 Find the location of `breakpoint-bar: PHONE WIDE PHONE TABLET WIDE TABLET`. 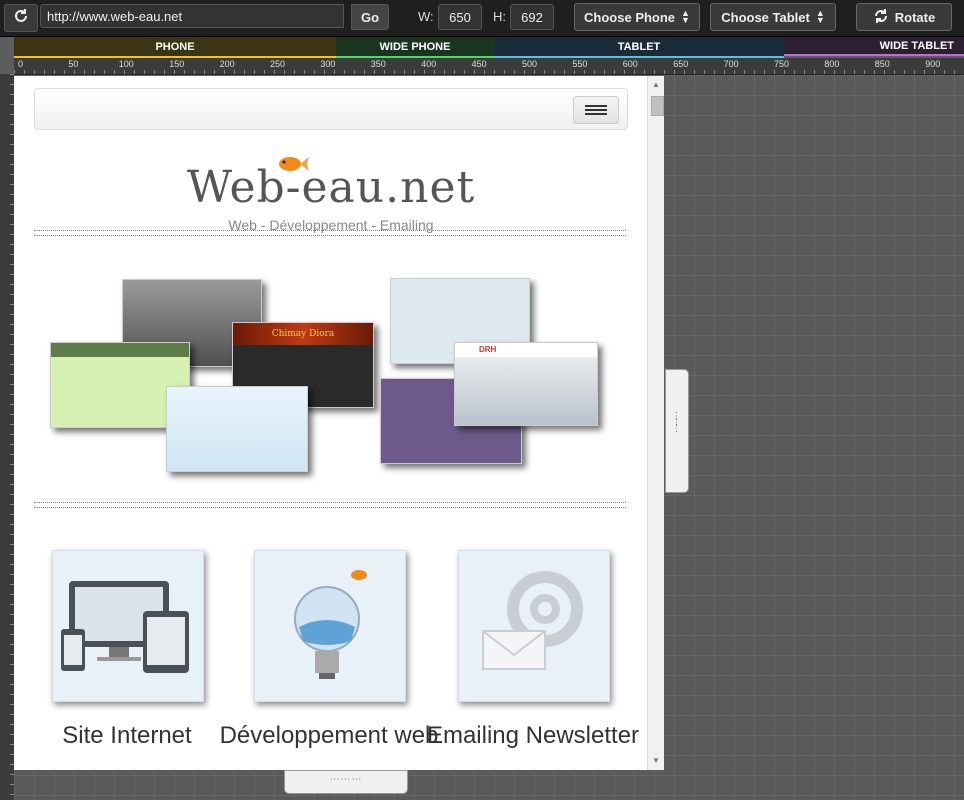

breakpoint-bar: PHONE WIDE PHONE TABLET WIDE TABLET is located at coordinates (489, 47).